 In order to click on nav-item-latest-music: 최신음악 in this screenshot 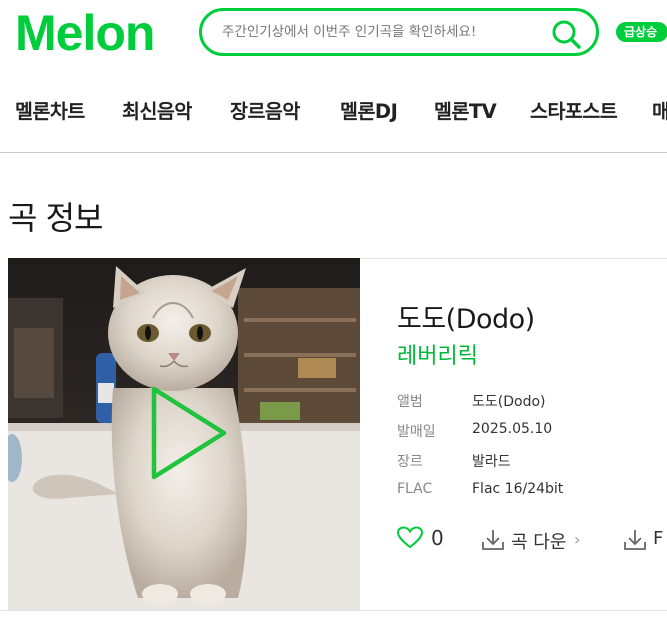, I will do `click(157, 109)`.